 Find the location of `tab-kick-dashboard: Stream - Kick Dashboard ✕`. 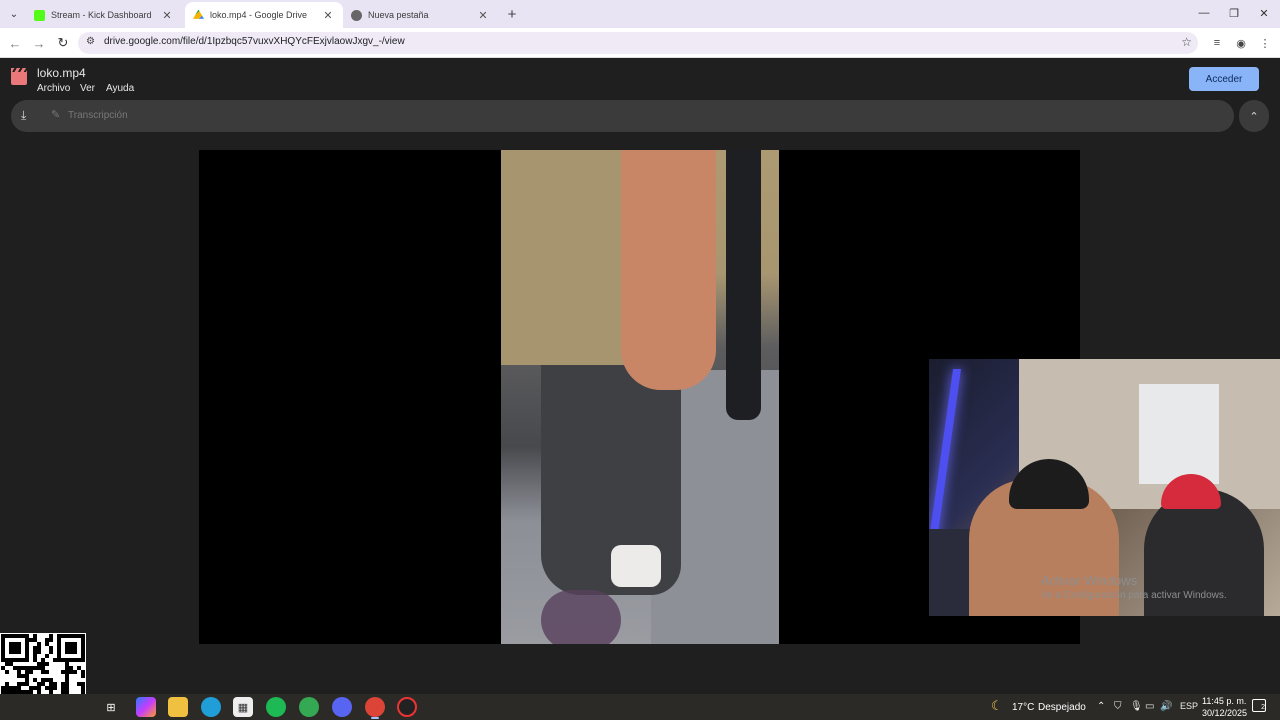

tab-kick-dashboard: Stream - Kick Dashboard ✕ is located at coordinates (104, 15).